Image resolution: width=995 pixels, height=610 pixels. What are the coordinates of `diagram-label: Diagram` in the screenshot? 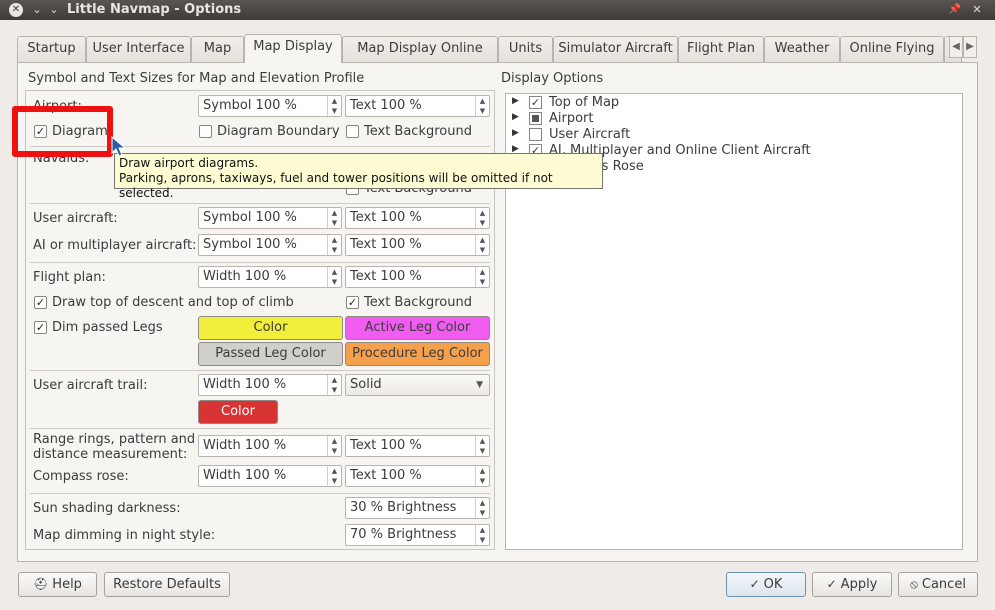 It's located at (80, 131).